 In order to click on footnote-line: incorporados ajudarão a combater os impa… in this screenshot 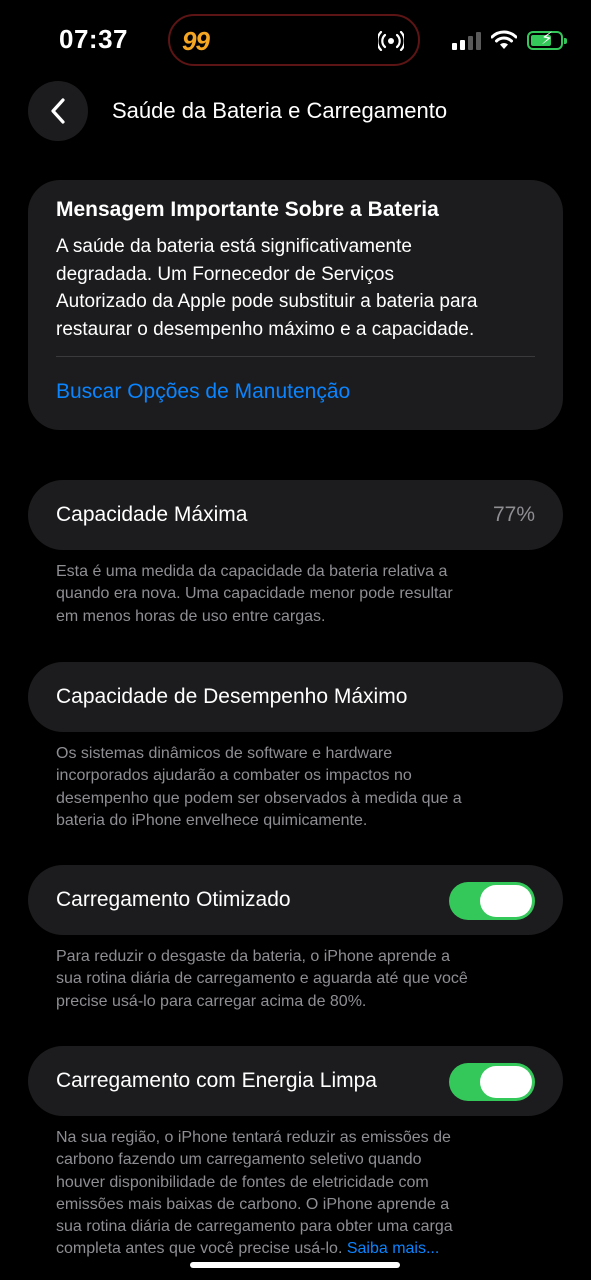, I will do `click(234, 776)`.